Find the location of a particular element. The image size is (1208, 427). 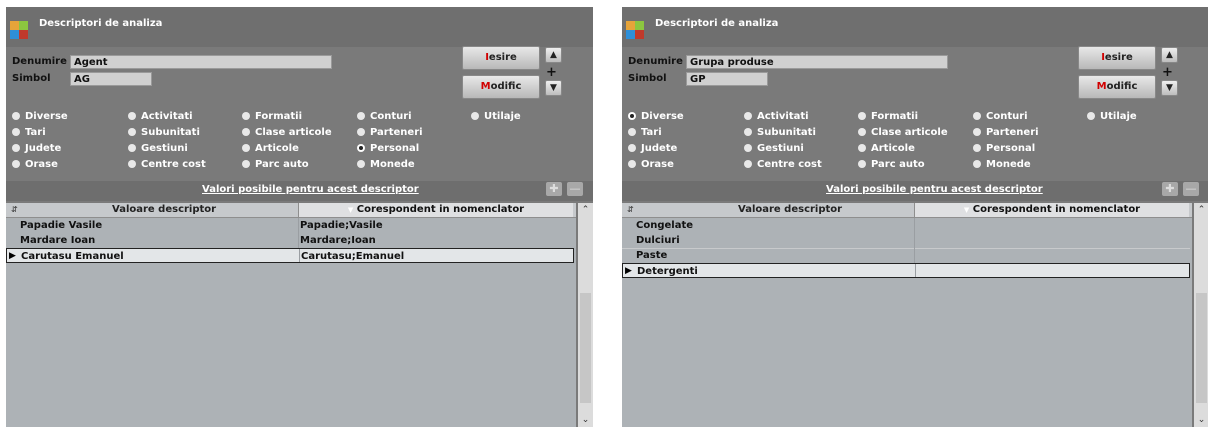

table-row: Papadie Vasile Papadie;Vasile is located at coordinates (290, 226).